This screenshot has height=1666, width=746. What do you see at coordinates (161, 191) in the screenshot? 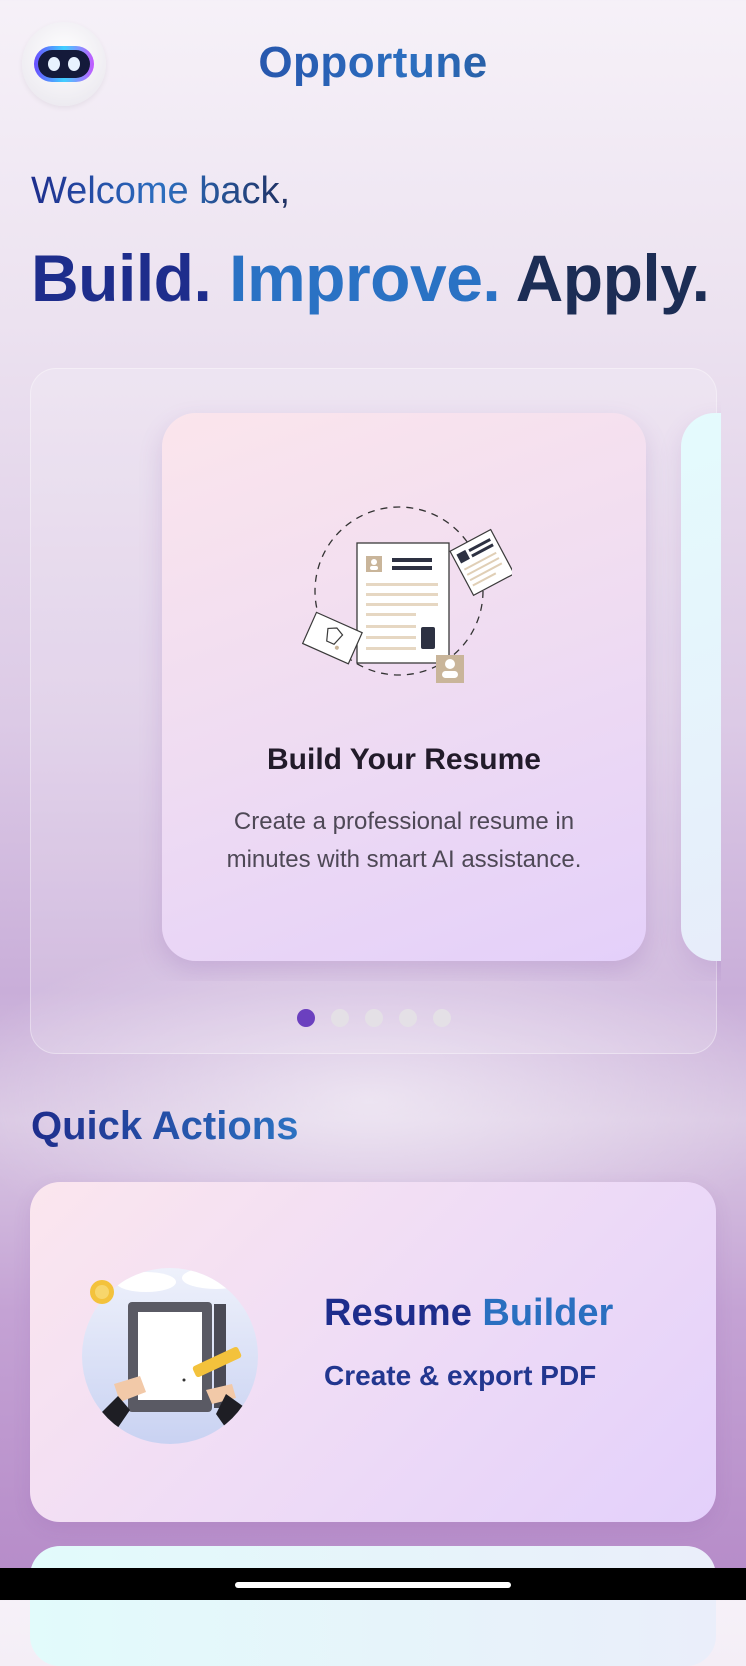
I see `welcome-text: Welcome back,` at bounding box center [161, 191].